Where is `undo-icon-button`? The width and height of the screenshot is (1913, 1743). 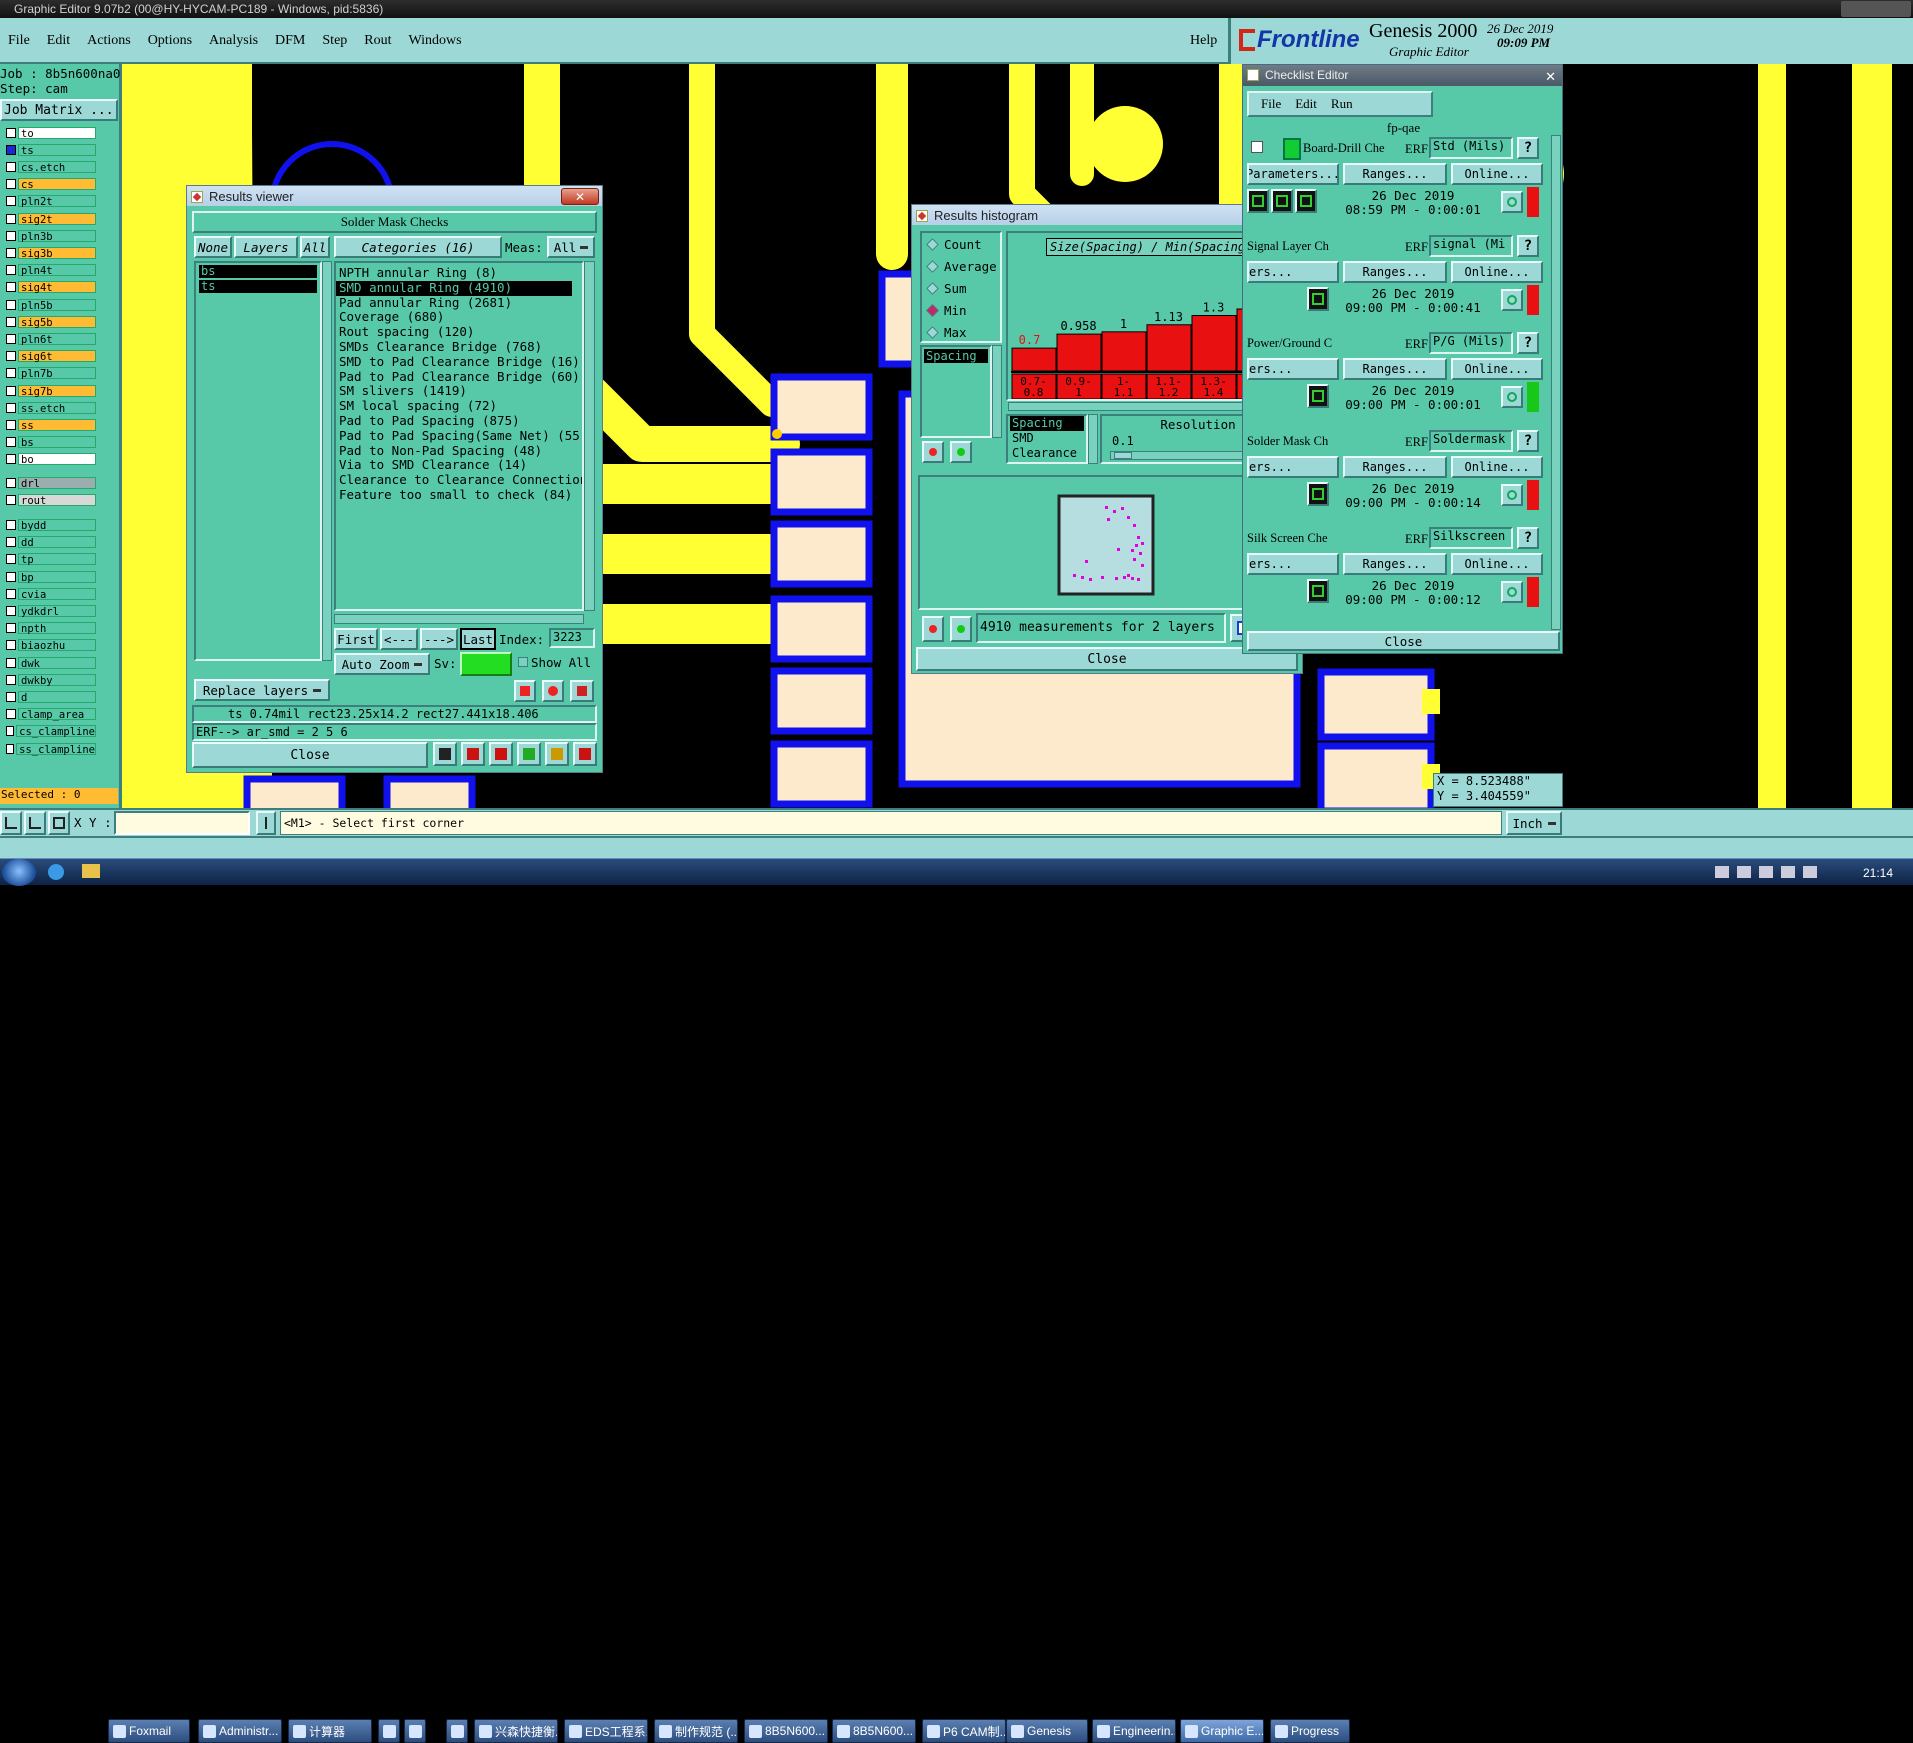
undo-icon-button is located at coordinates (582, 691).